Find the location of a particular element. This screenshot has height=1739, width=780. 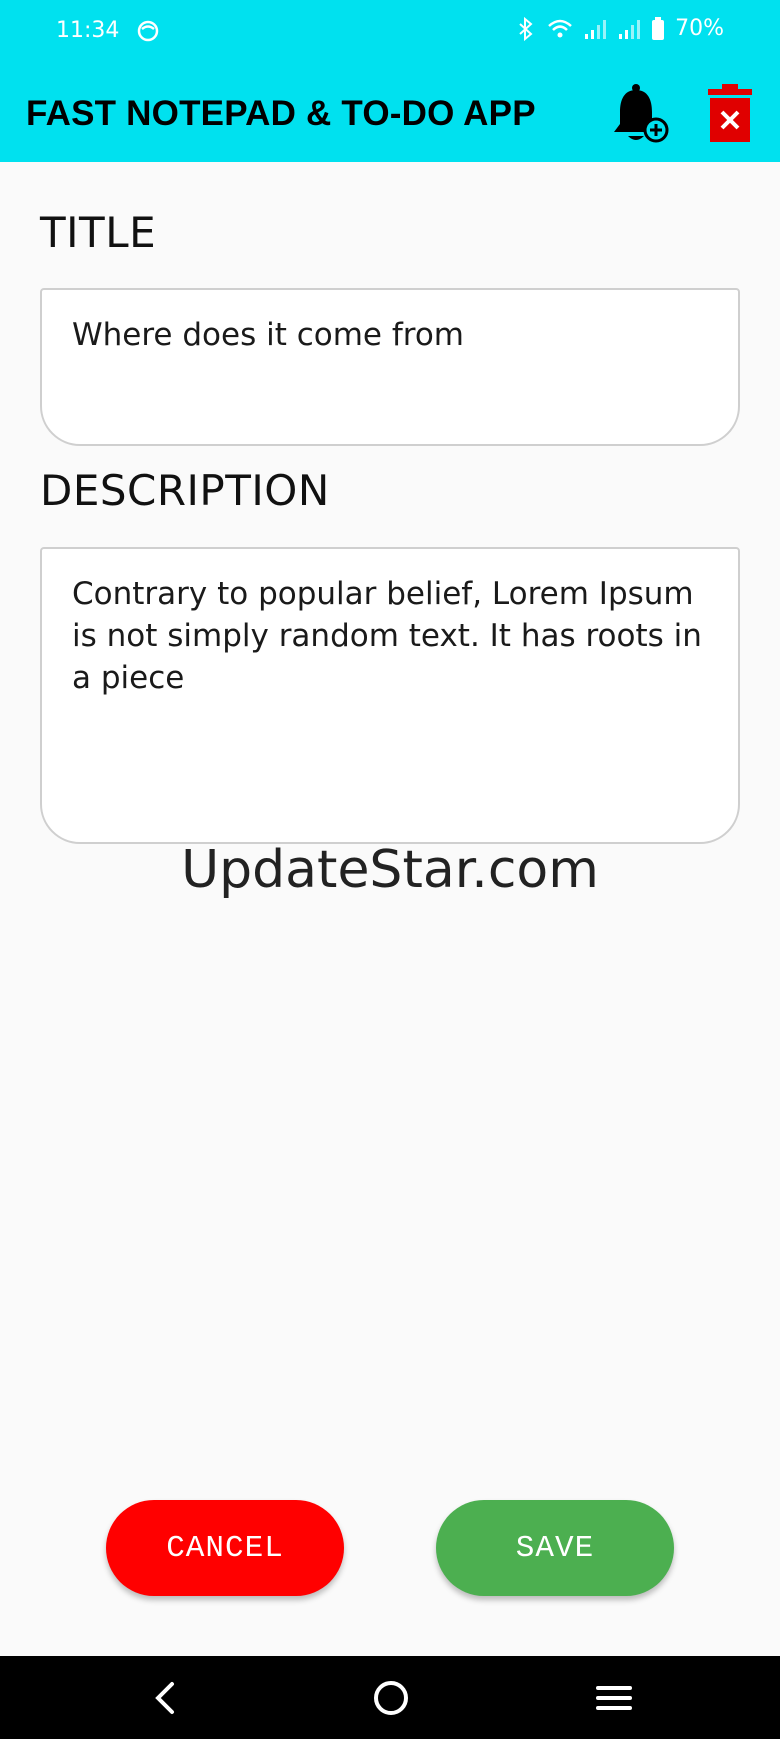

delete-button is located at coordinates (730, 113).